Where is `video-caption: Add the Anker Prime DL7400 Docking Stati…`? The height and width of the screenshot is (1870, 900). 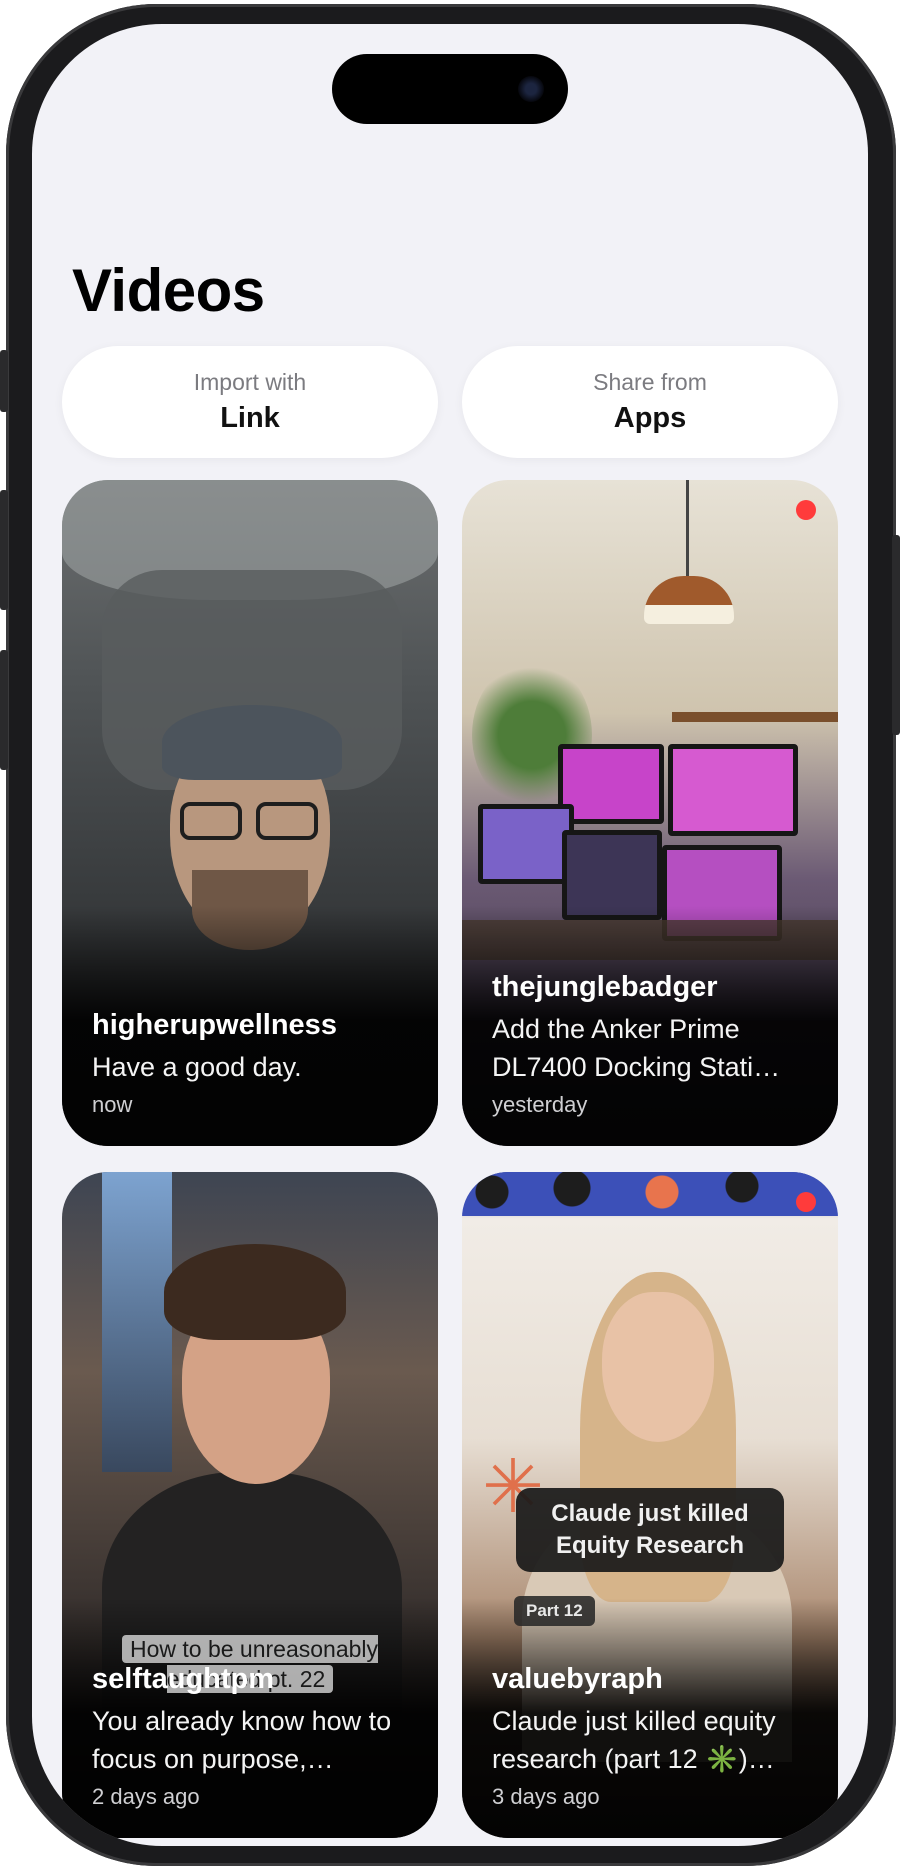
video-caption: Add the Anker Prime DL7400 Docking Stati… is located at coordinates (636, 1048).